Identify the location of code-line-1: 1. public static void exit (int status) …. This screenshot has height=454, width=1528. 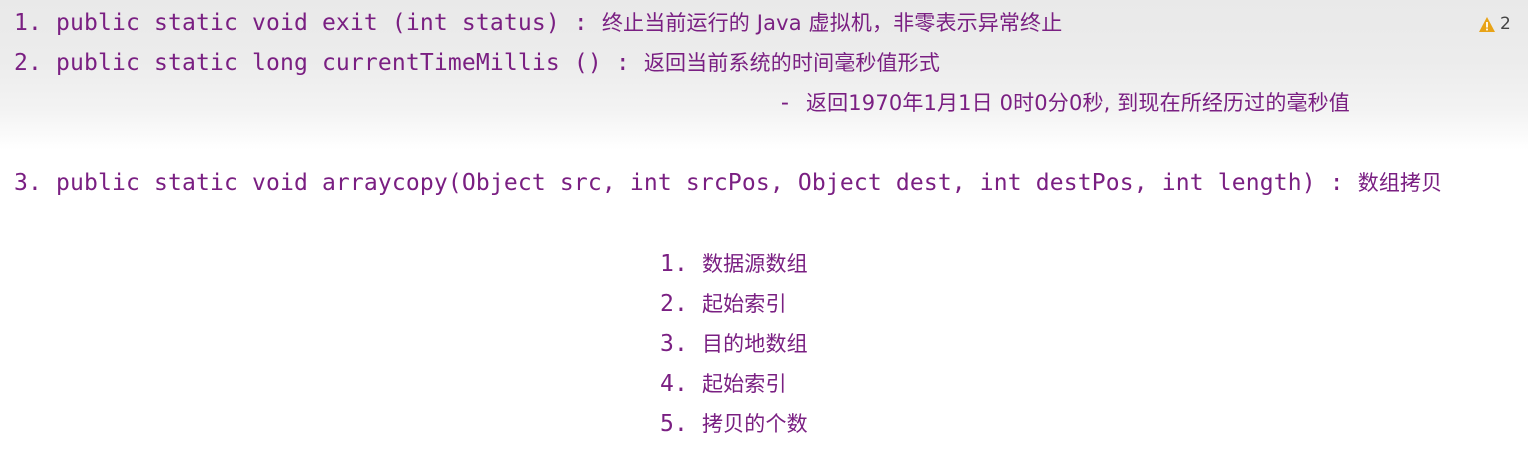
(538, 23).